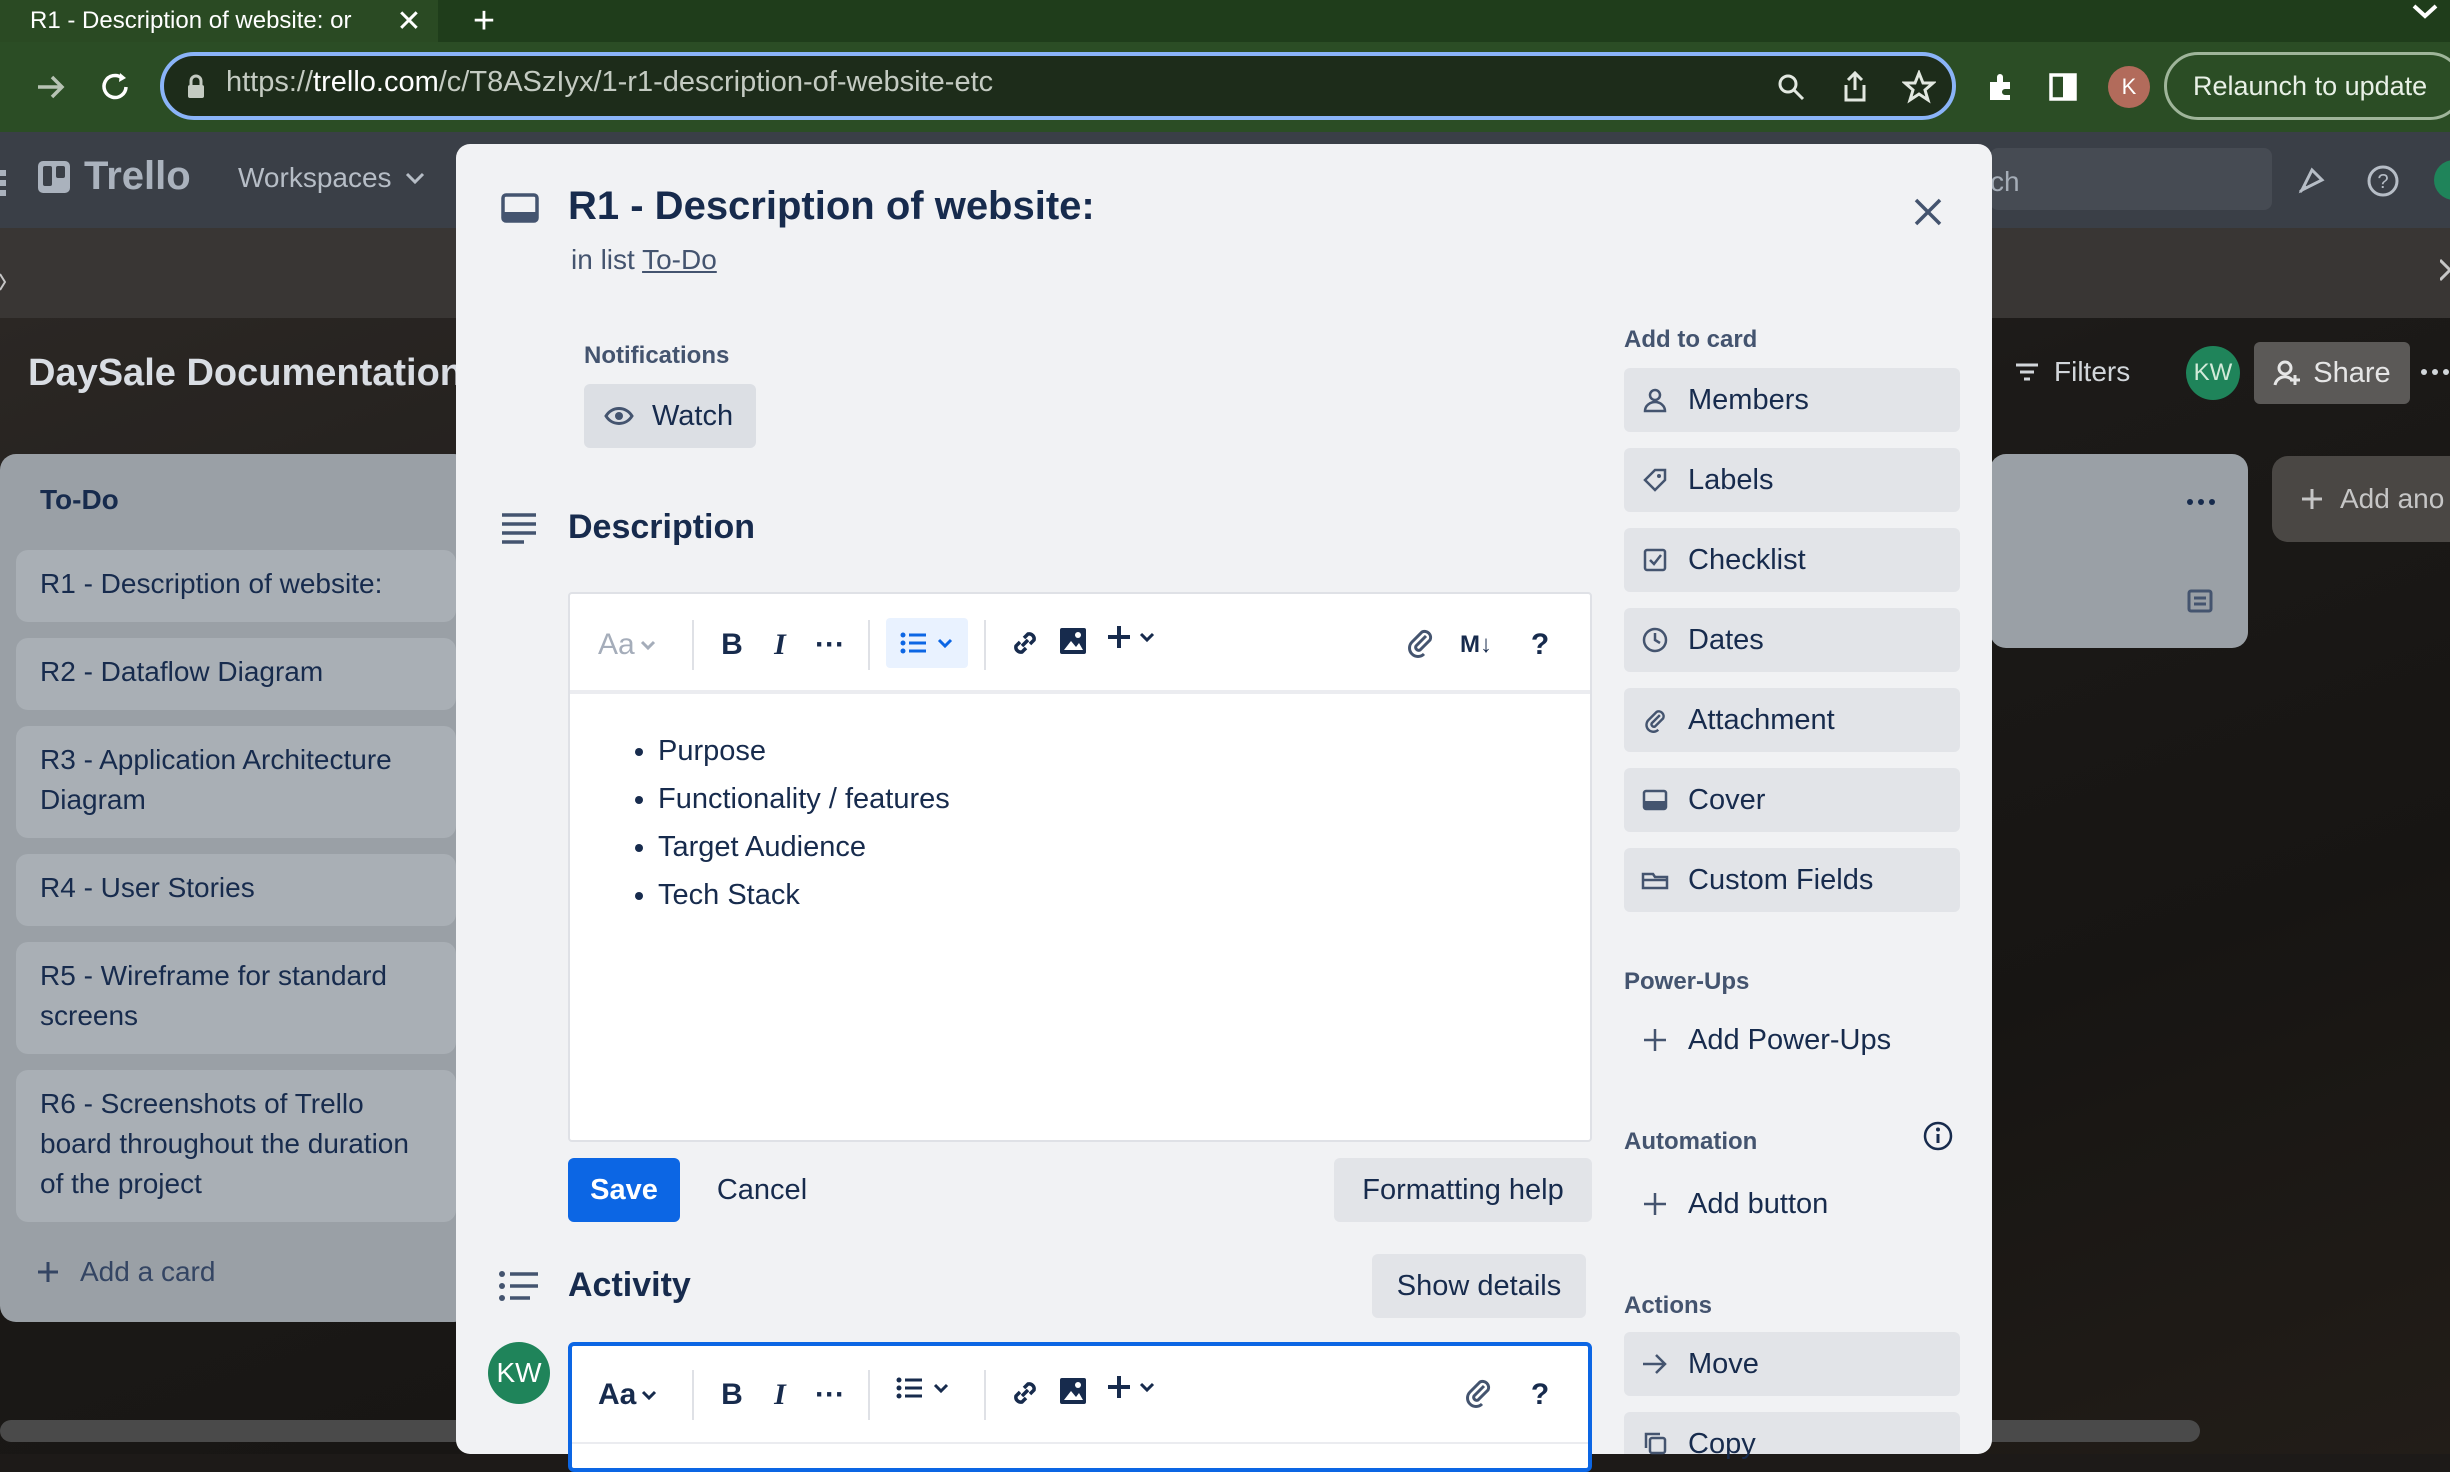  I want to click on bold-button: B, so click(732, 645).